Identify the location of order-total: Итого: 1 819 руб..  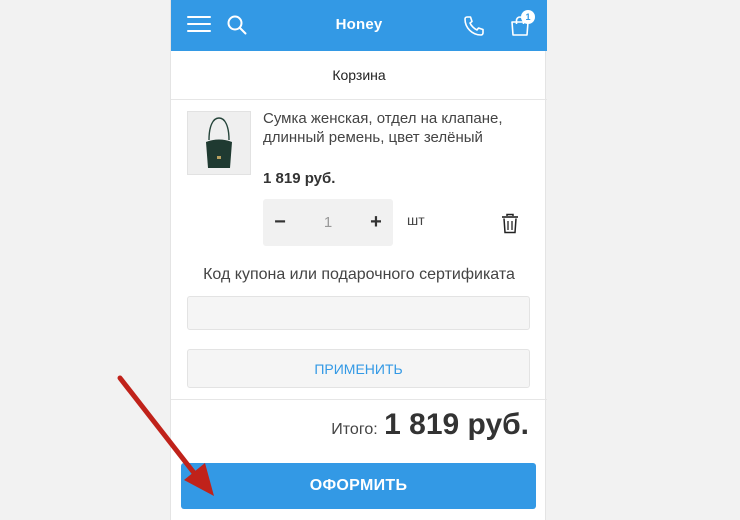
(430, 425).